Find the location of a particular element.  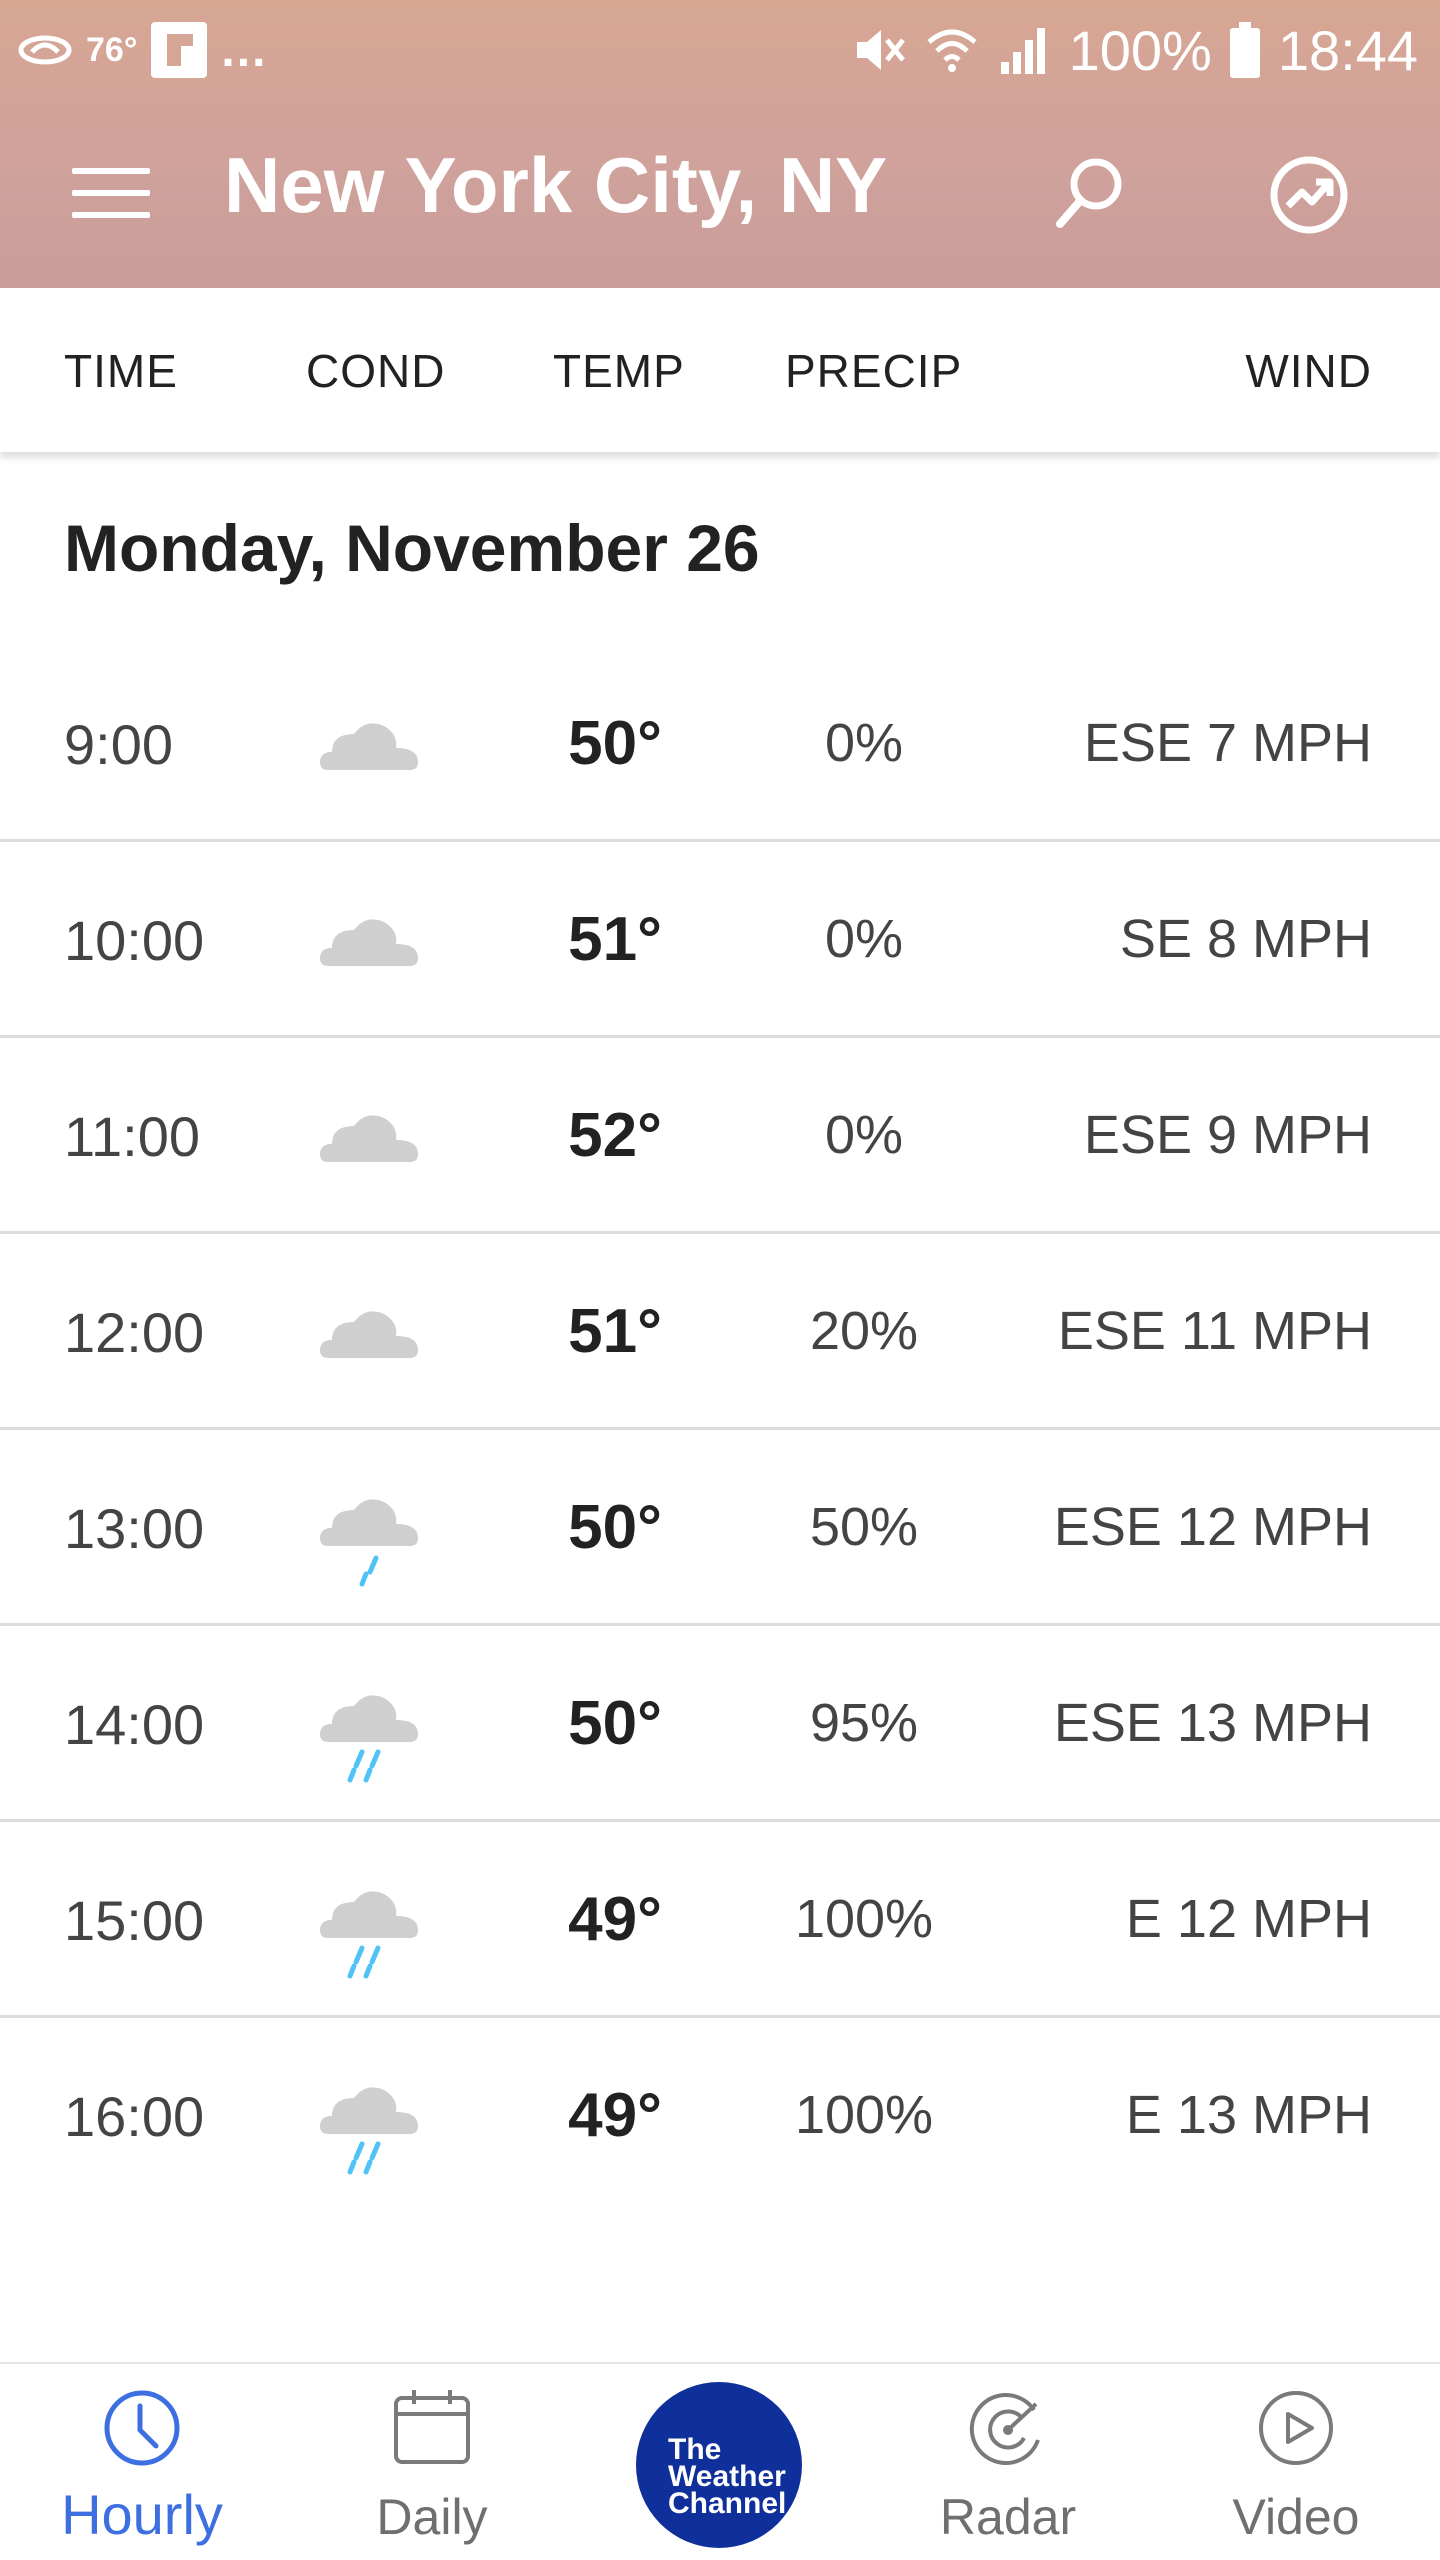

tab-radar-label: Radar is located at coordinates (1008, 2517).